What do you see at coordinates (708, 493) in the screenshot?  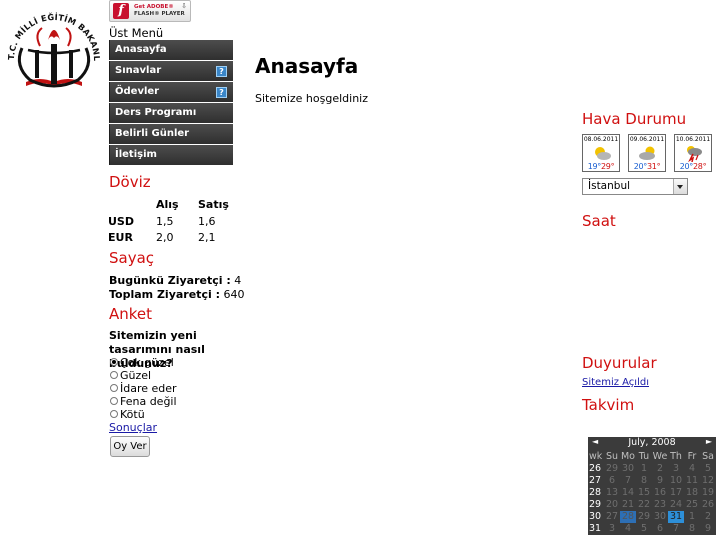 I see `calendar-day: 19` at bounding box center [708, 493].